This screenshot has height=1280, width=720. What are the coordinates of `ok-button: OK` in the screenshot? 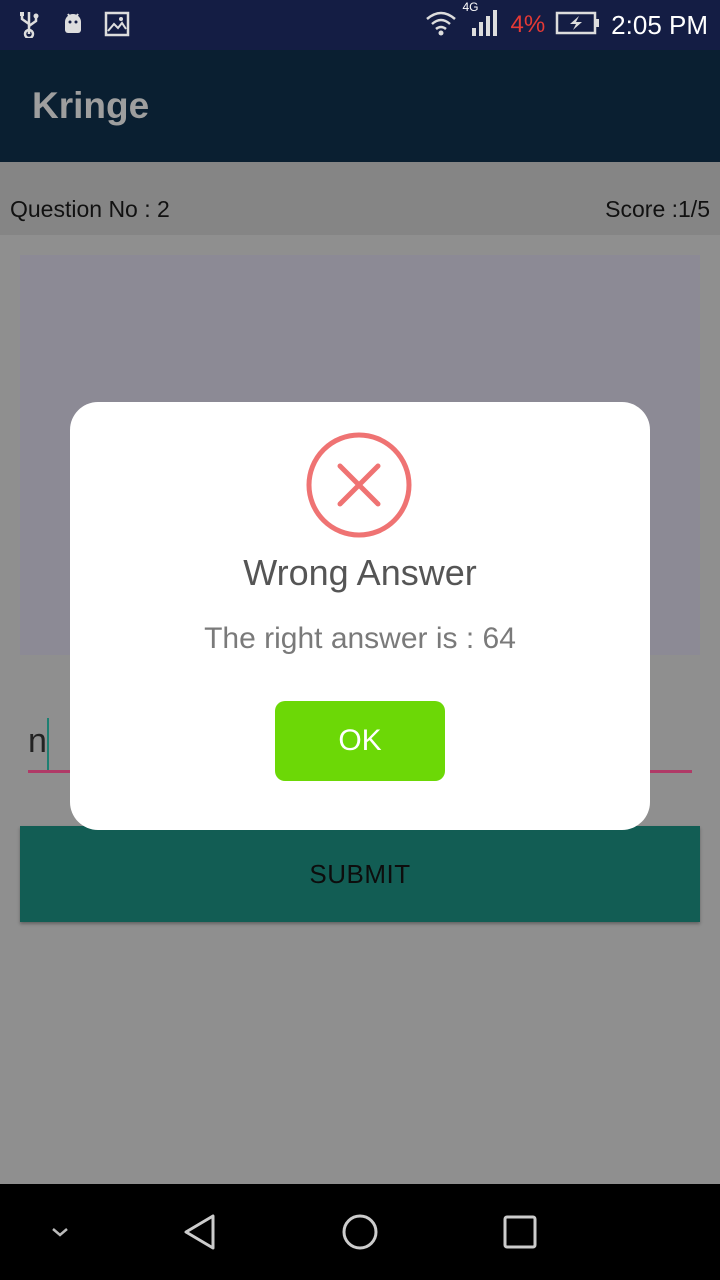 It's located at (360, 741).